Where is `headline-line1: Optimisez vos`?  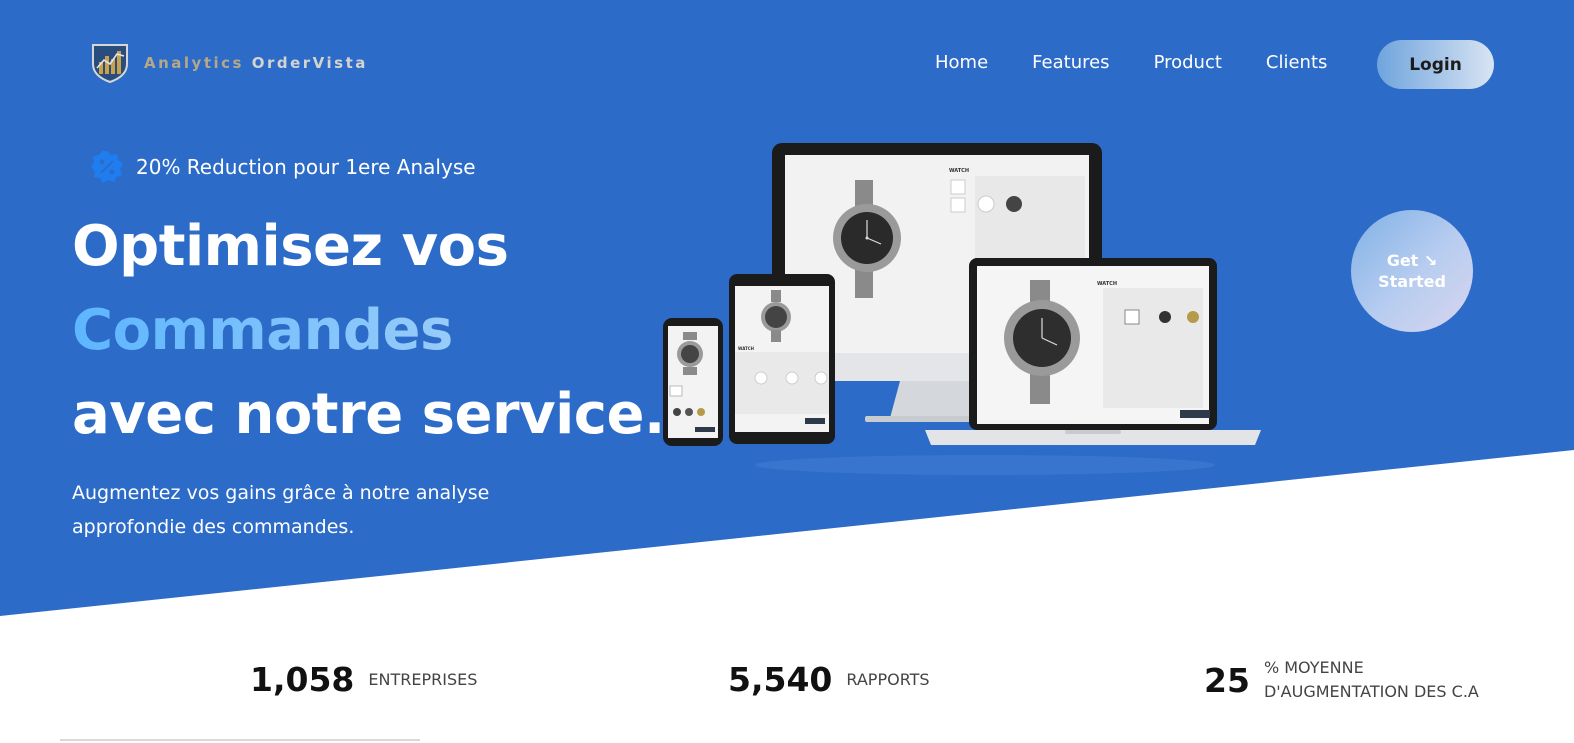
headline-line1: Optimisez vos is located at coordinates (290, 246).